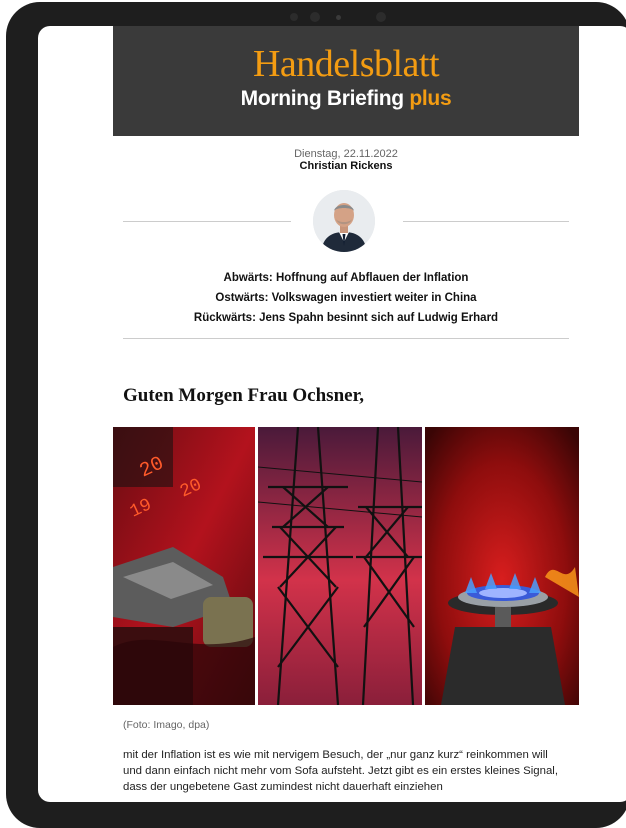 This screenshot has width=626, height=828. I want to click on product-plus-label: plus, so click(430, 98).